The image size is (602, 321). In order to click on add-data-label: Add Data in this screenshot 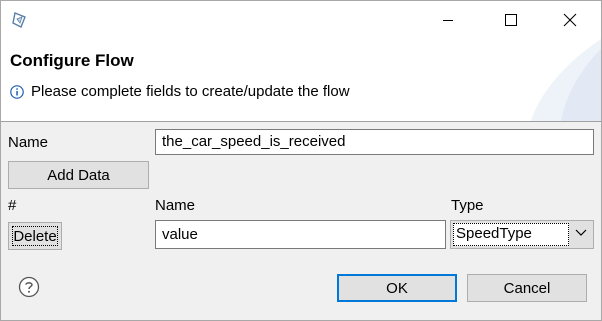, I will do `click(78, 175)`.